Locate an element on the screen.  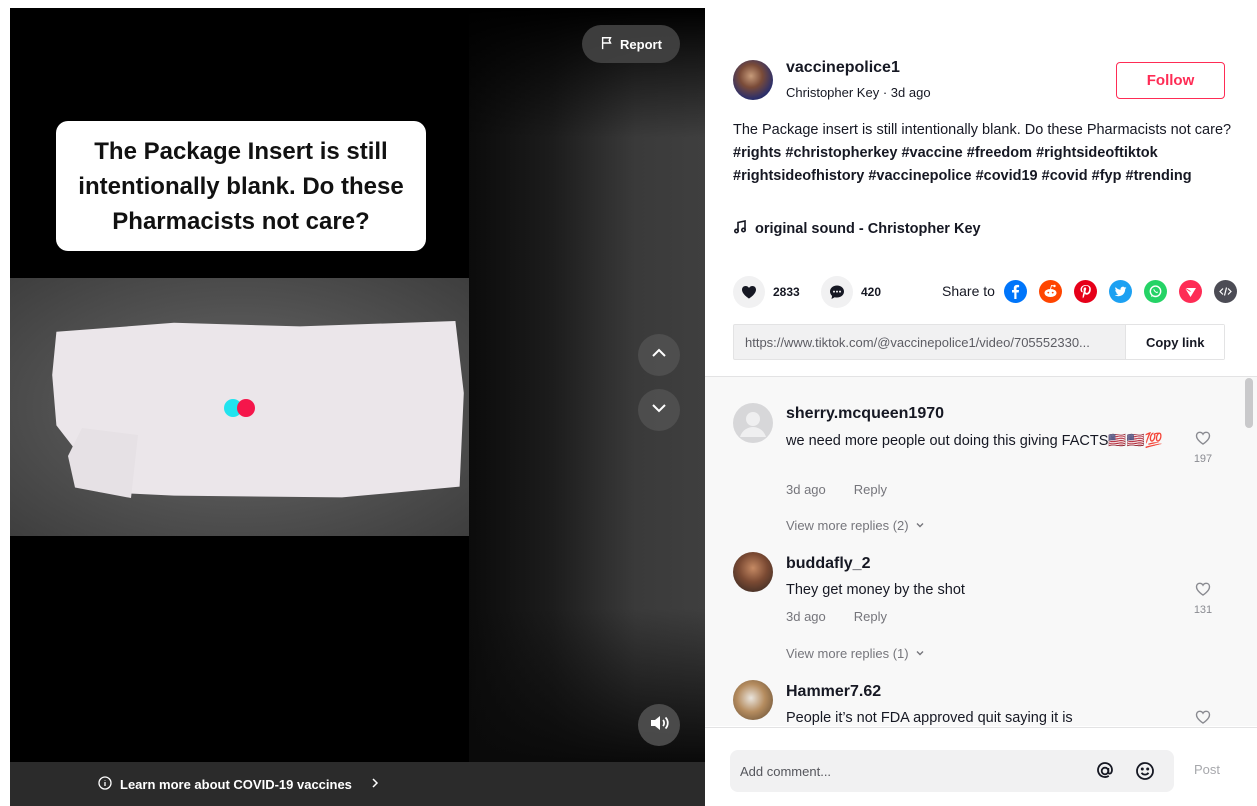
comment-like-count: 131 is located at coordinates (1203, 610).